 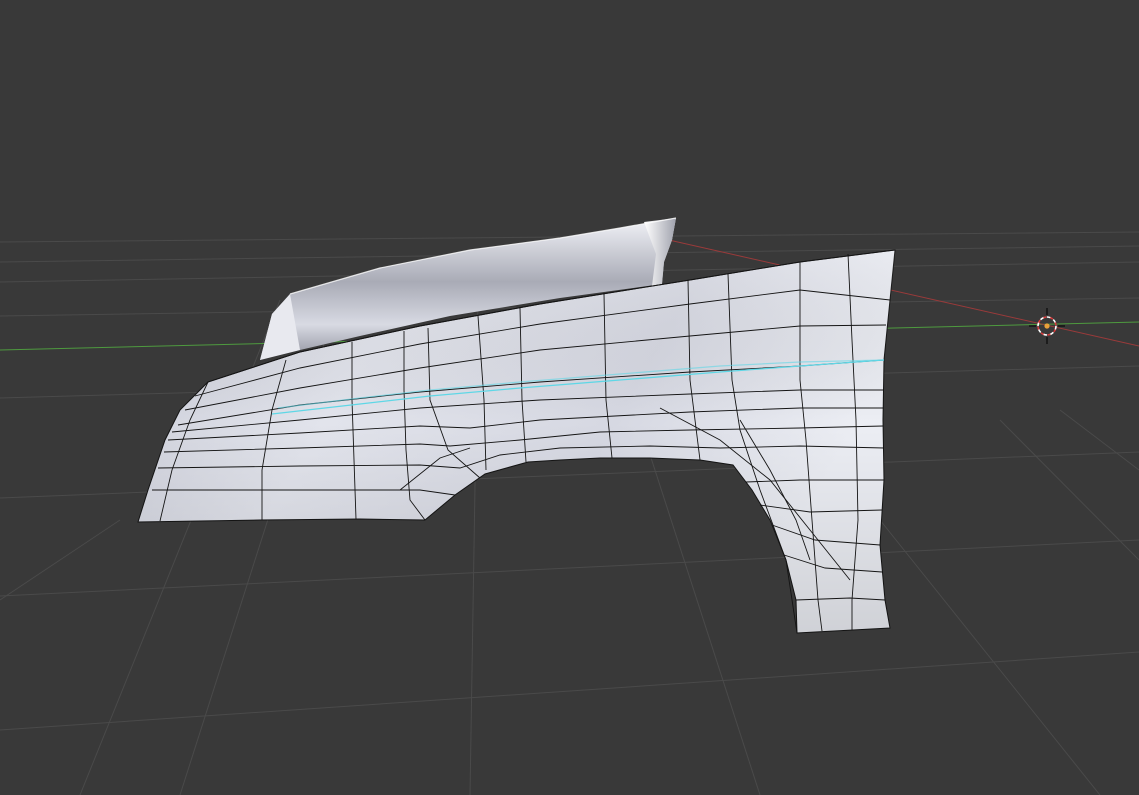 What do you see at coordinates (1047, 326) in the screenshot?
I see `3d-cursor-icon` at bounding box center [1047, 326].